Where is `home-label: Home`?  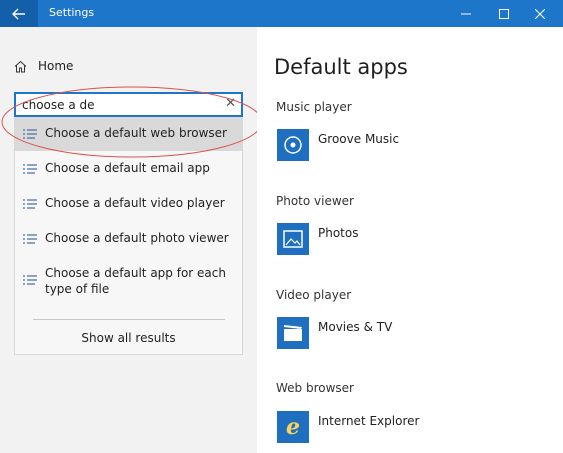
home-label: Home is located at coordinates (56, 66).